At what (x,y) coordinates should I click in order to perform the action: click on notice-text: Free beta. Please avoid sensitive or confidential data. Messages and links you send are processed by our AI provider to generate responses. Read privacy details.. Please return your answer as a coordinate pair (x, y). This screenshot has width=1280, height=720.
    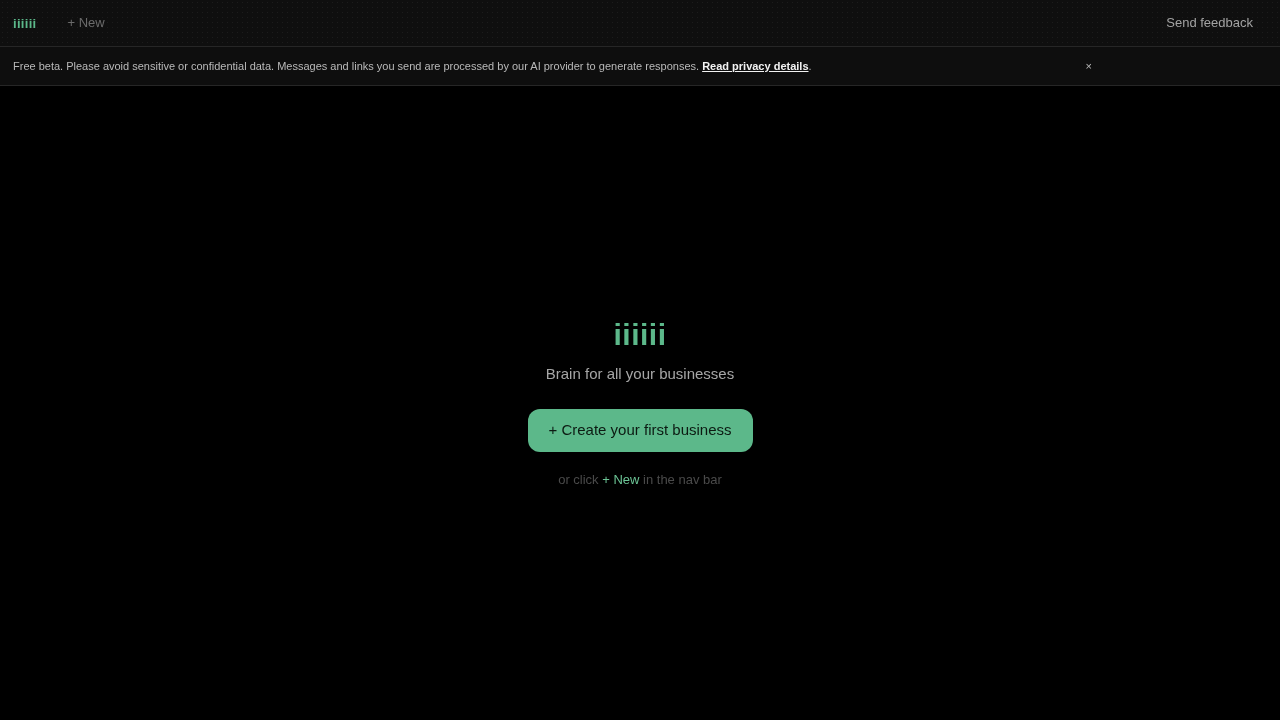
    Looking at the image, I should click on (412, 66).